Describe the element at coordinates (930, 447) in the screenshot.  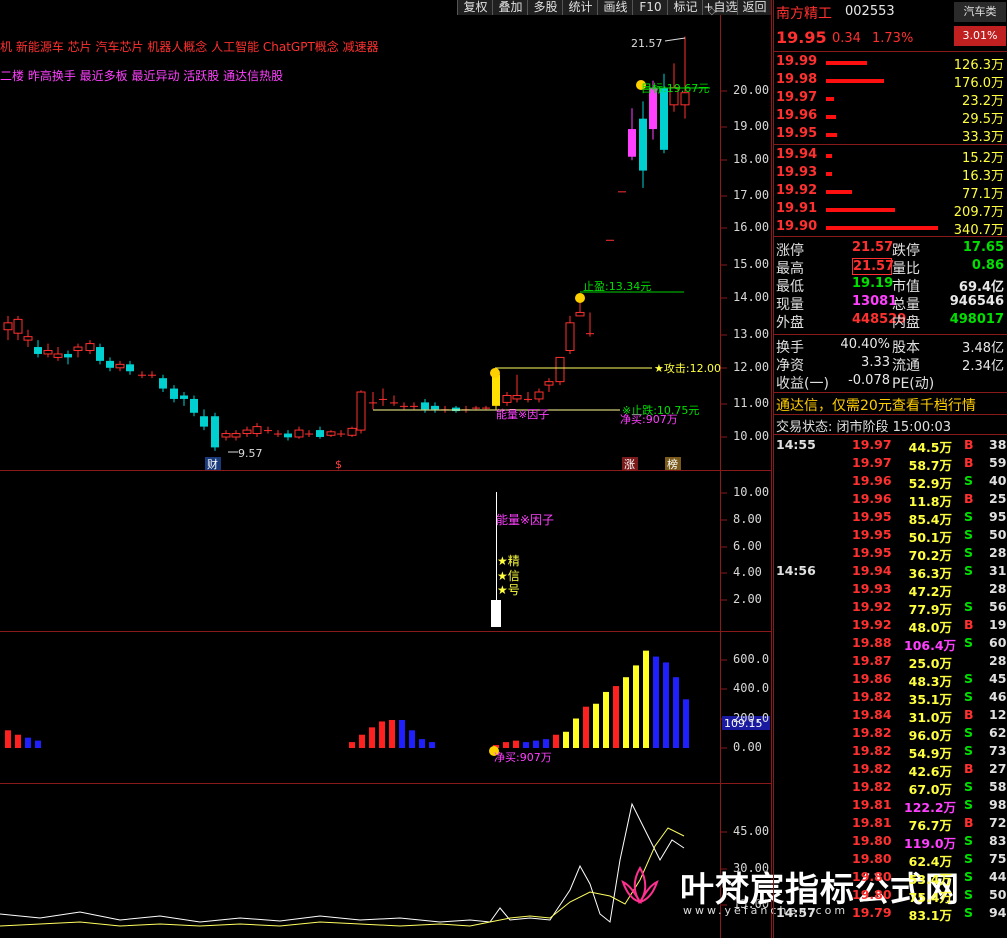
I see `tick-volume: 44.5万` at that location.